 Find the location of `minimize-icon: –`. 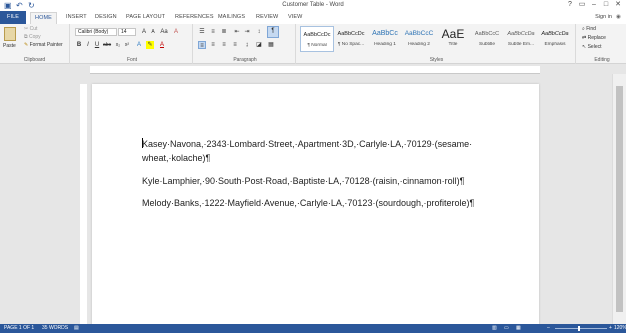

minimize-icon: – is located at coordinates (594, 5).